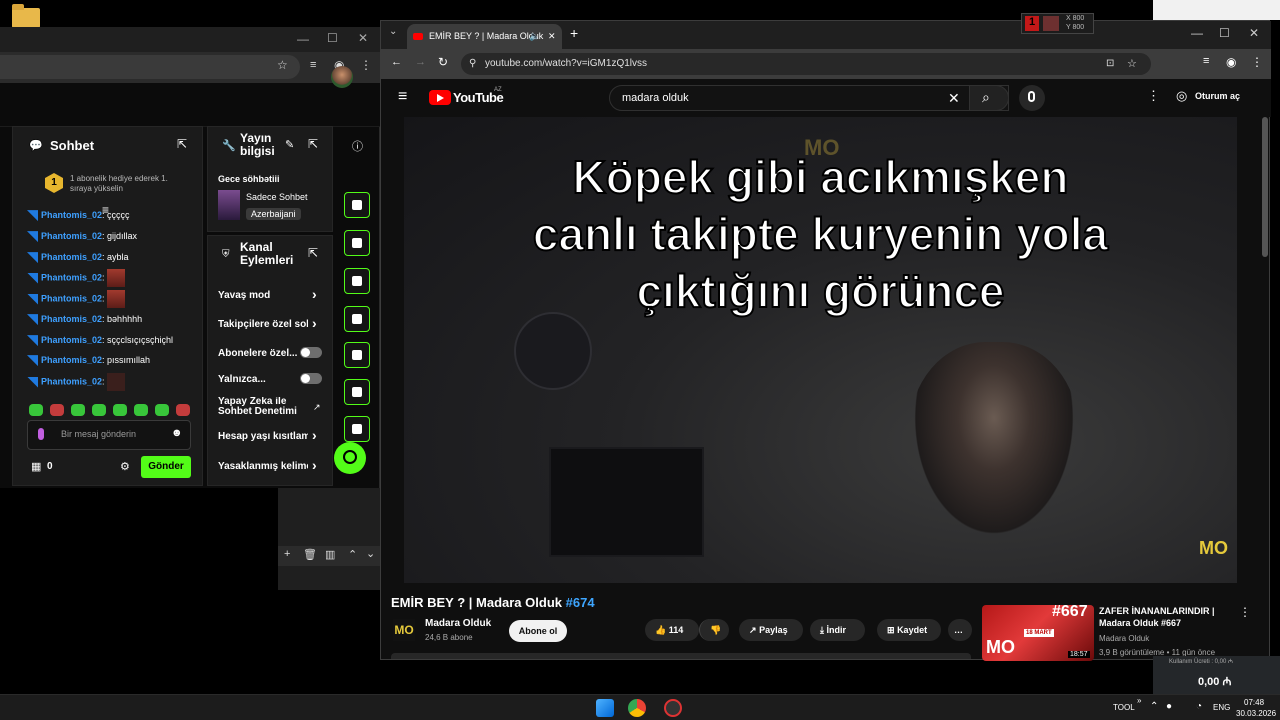  Describe the element at coordinates (1245, 612) in the screenshot. I see `related-more-icon: ⋮` at that location.